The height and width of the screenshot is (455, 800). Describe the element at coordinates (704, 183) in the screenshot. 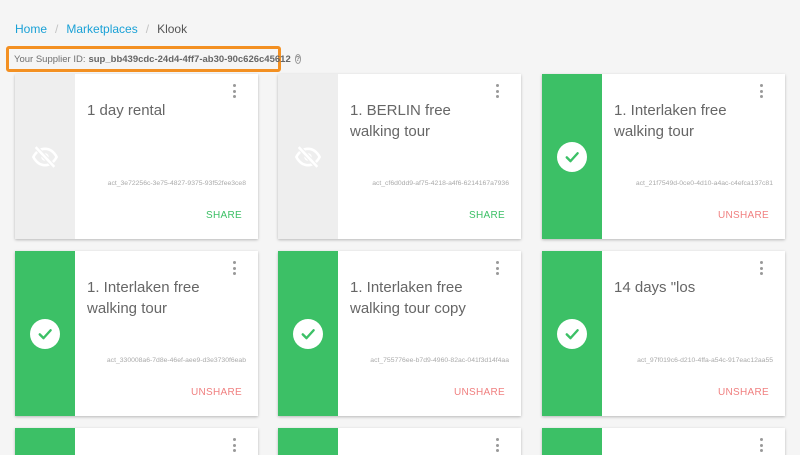

I see `card-activity-id: act_21f7549d-0ce0-4d10-a4ac-c4efca137c81` at that location.